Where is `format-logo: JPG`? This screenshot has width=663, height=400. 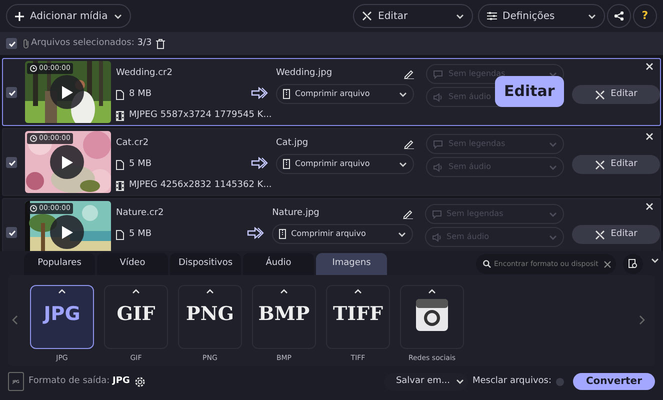 format-logo: JPG is located at coordinates (62, 314).